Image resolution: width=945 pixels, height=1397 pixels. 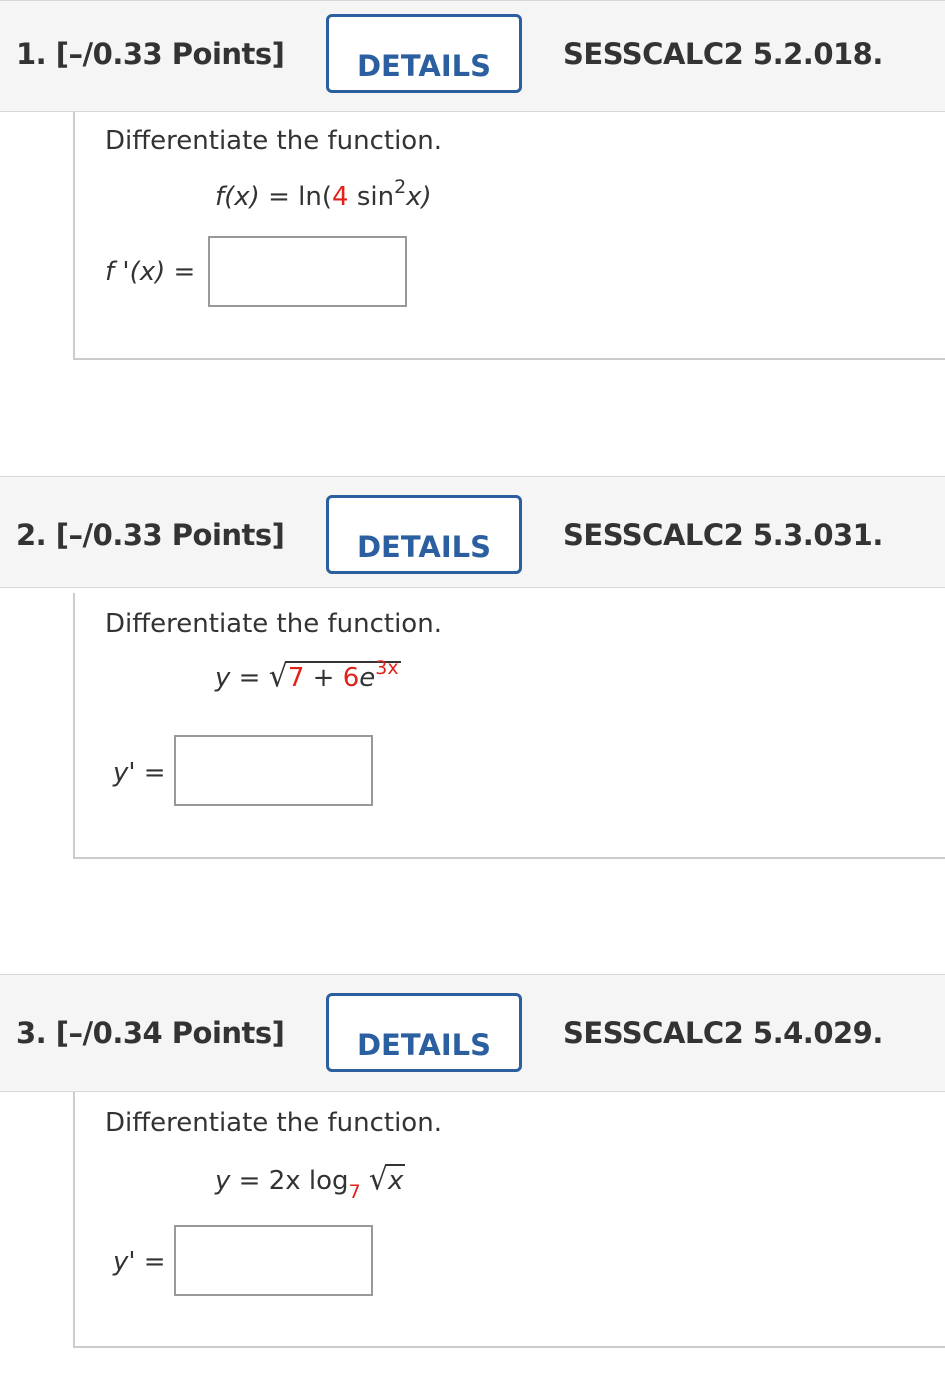 What do you see at coordinates (334, 676) in the screenshot?
I see `sqrt-icon: √7 + 6e3x` at bounding box center [334, 676].